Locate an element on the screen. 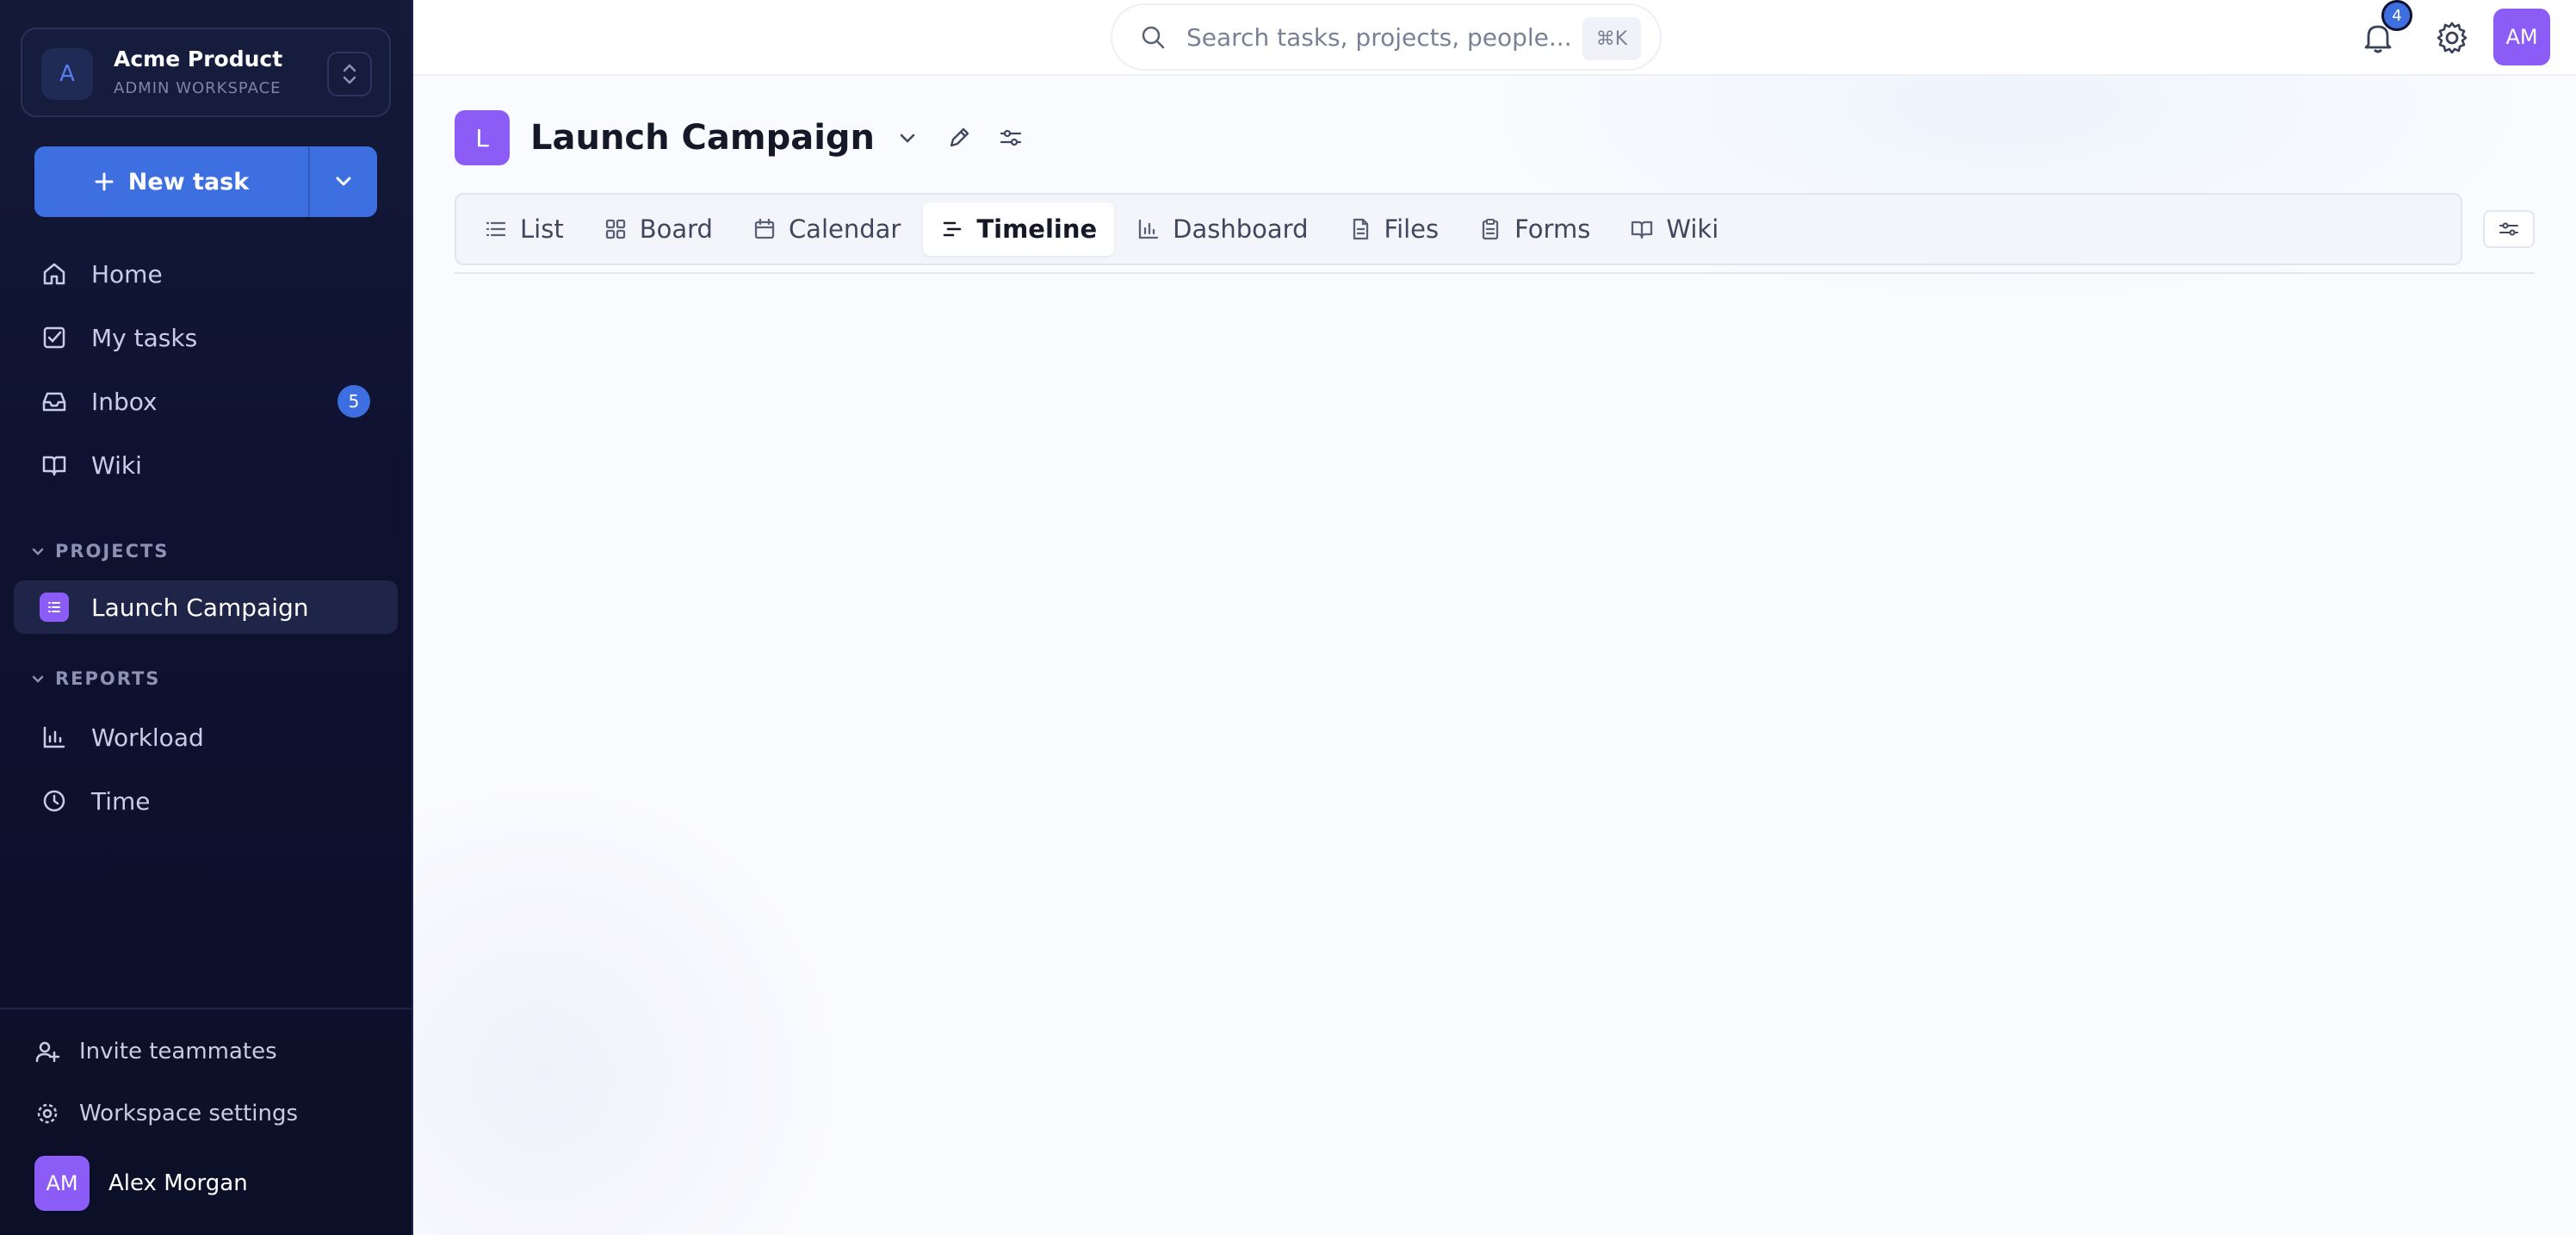 The width and height of the screenshot is (2576, 1235). sidebar-divider is located at coordinates (206, 1008).